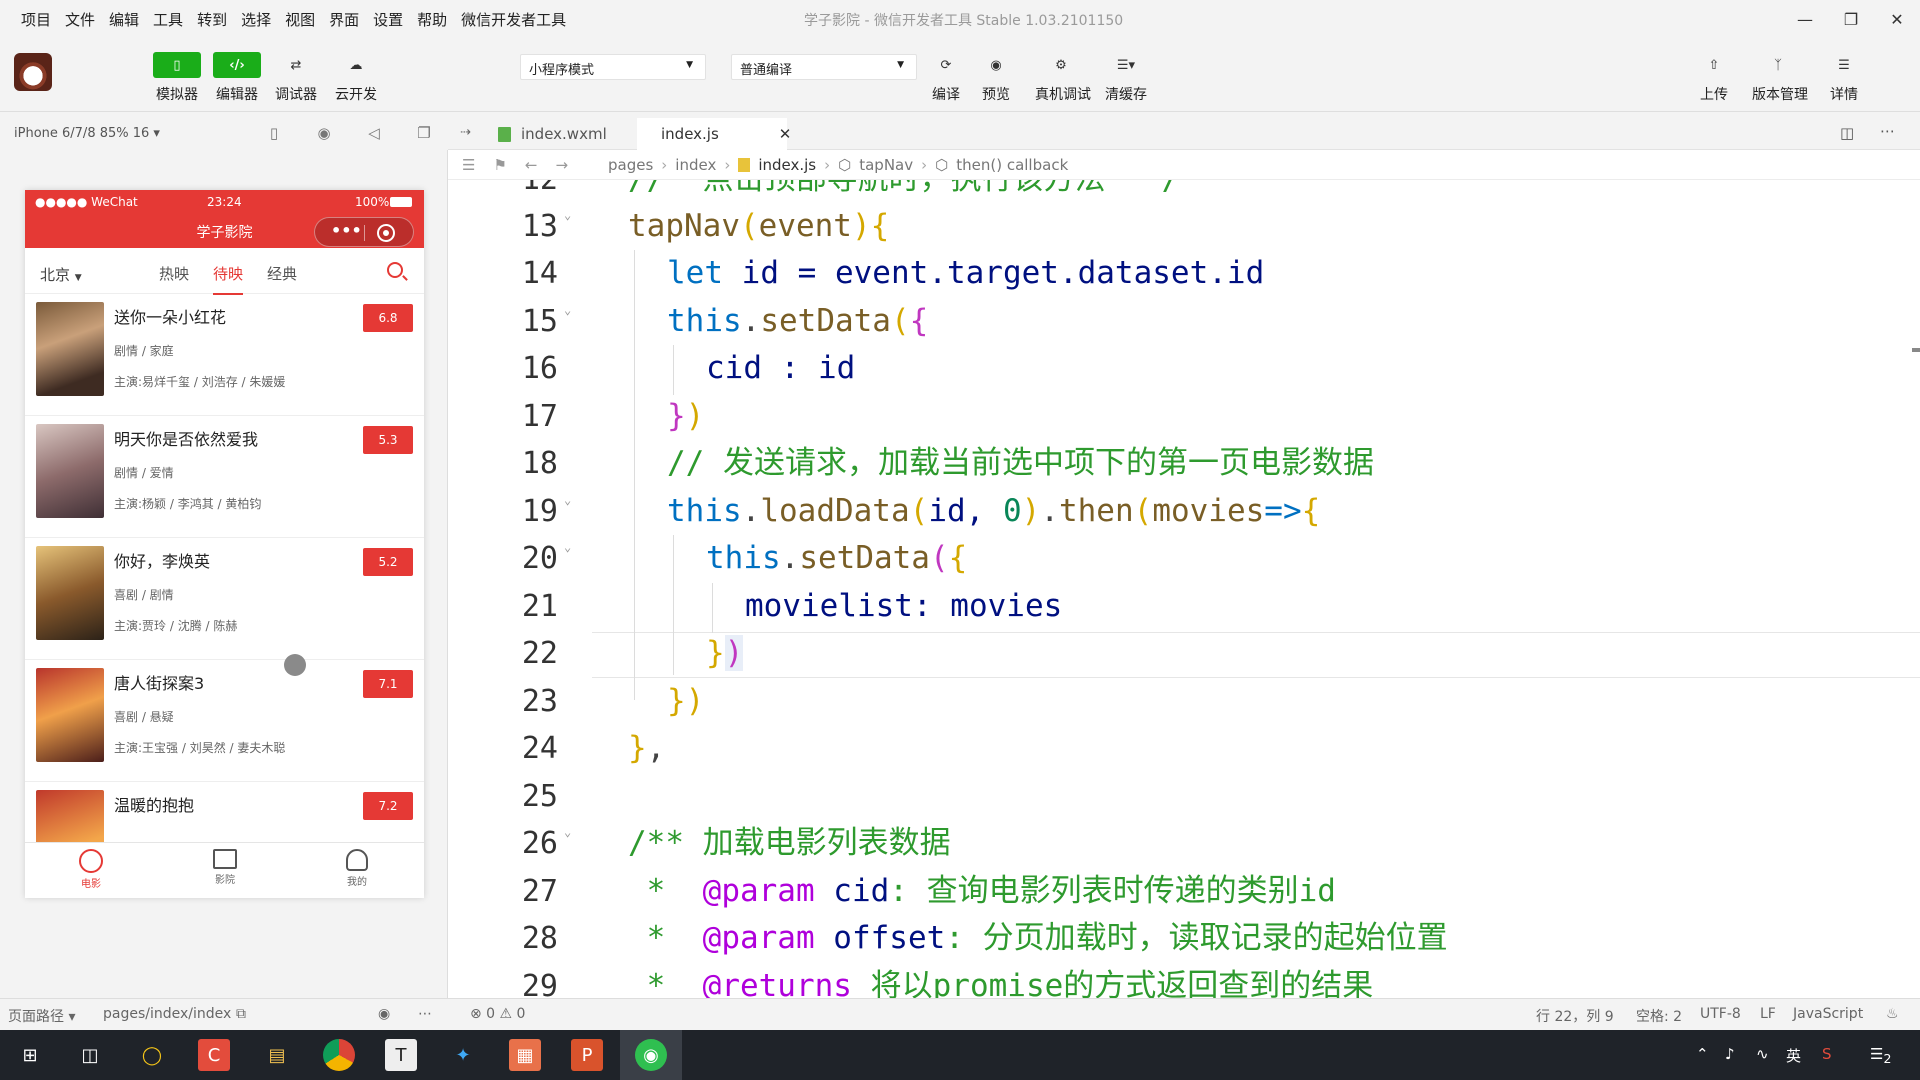 This screenshot has height=1080, width=1920. What do you see at coordinates (695, 165) in the screenshot?
I see `breadcrumb-item: index` at bounding box center [695, 165].